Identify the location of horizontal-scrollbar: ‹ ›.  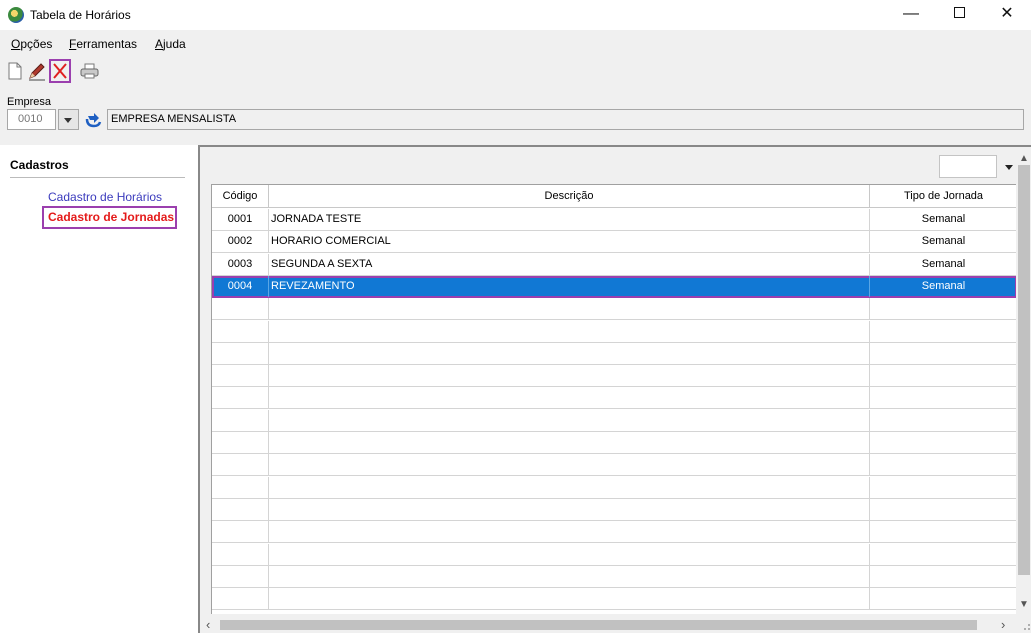
(609, 624).